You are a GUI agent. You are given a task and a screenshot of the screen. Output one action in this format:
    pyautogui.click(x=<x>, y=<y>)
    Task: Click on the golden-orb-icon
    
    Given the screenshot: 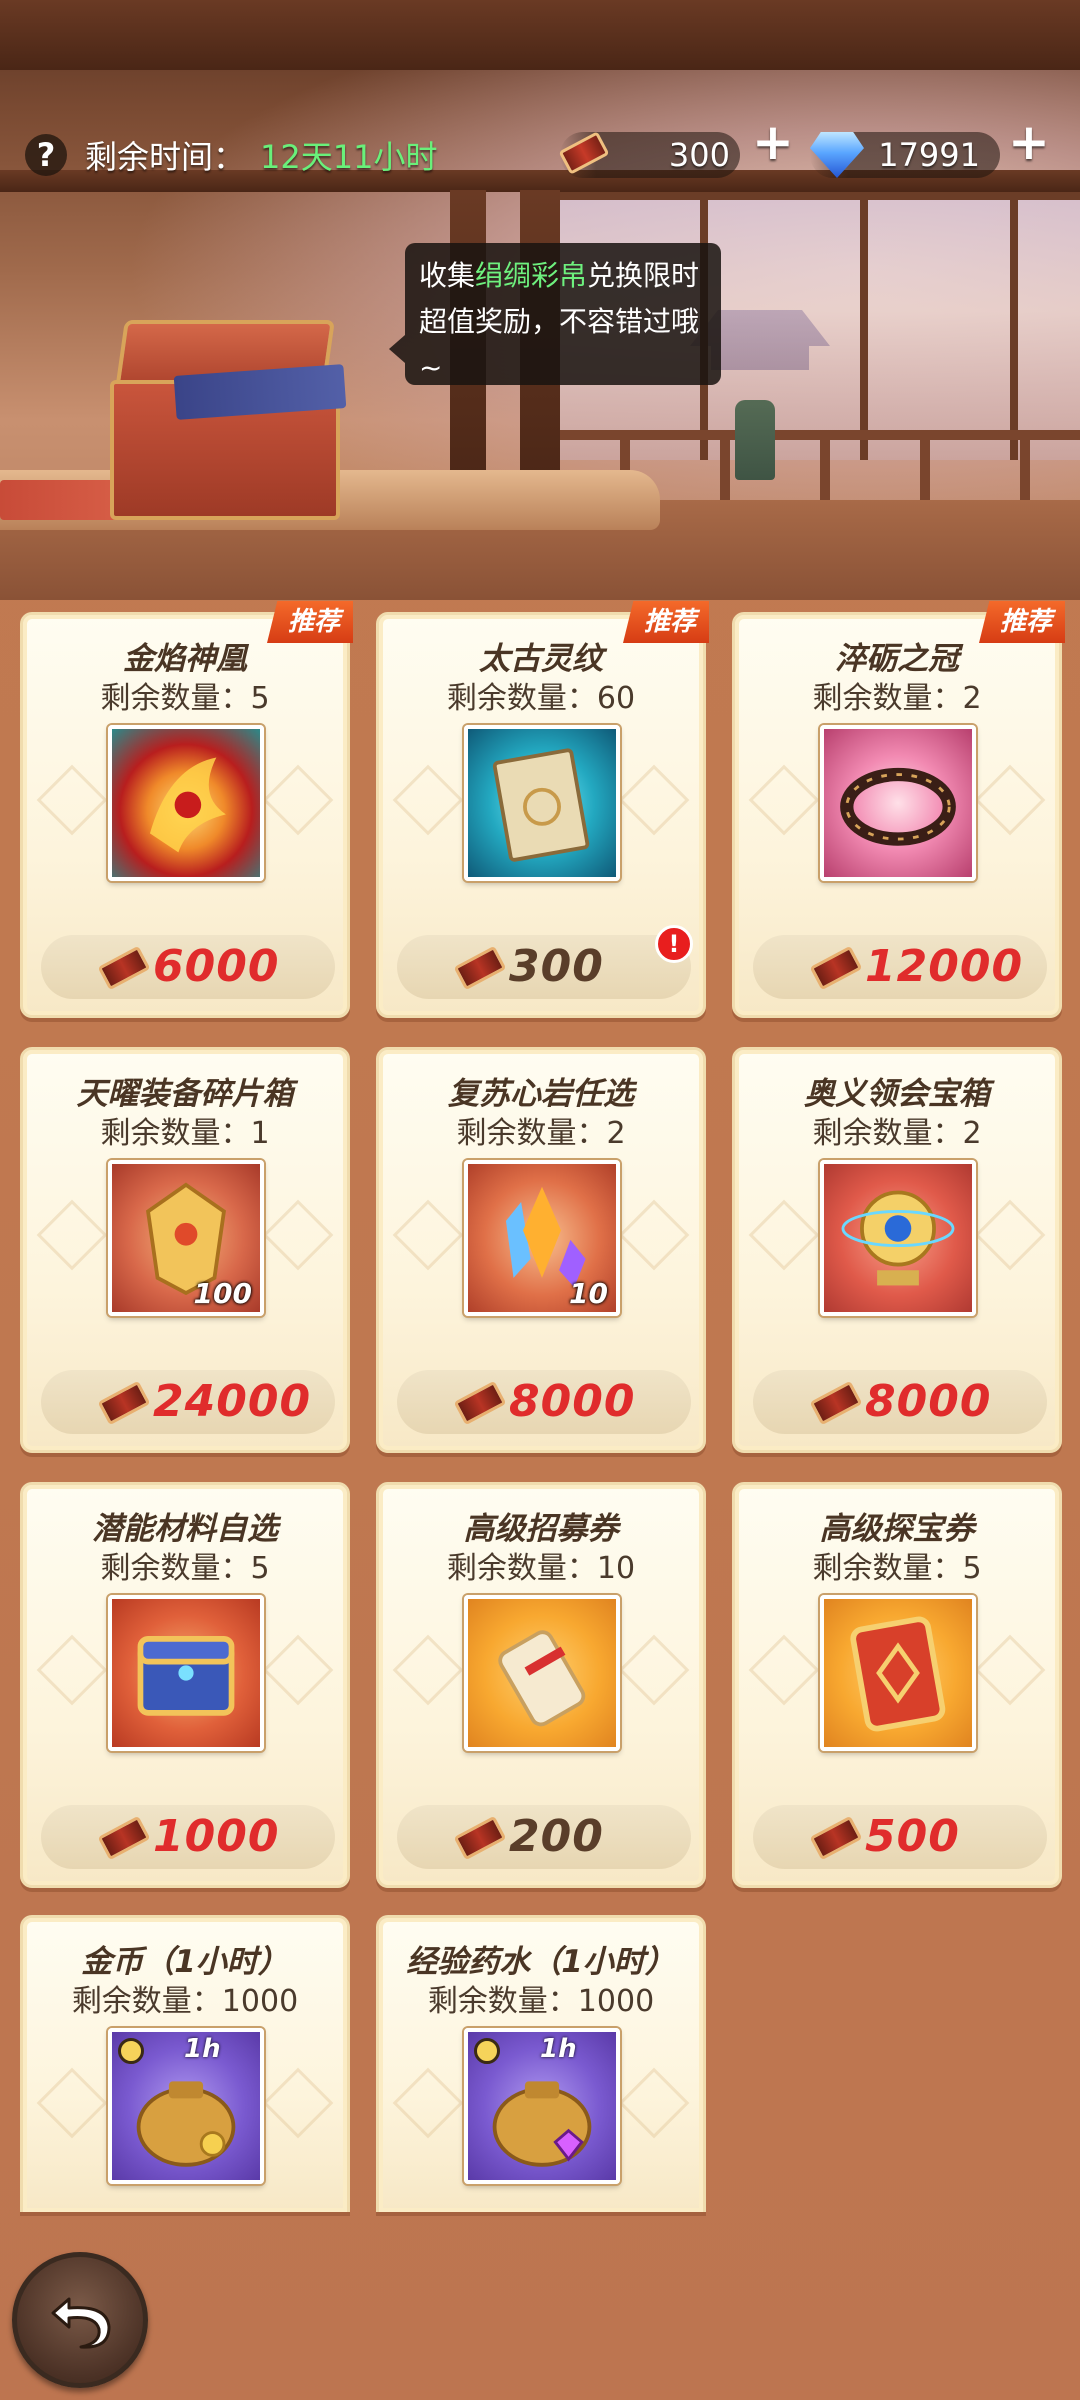 What is the action you would take?
    pyautogui.click(x=898, y=1238)
    